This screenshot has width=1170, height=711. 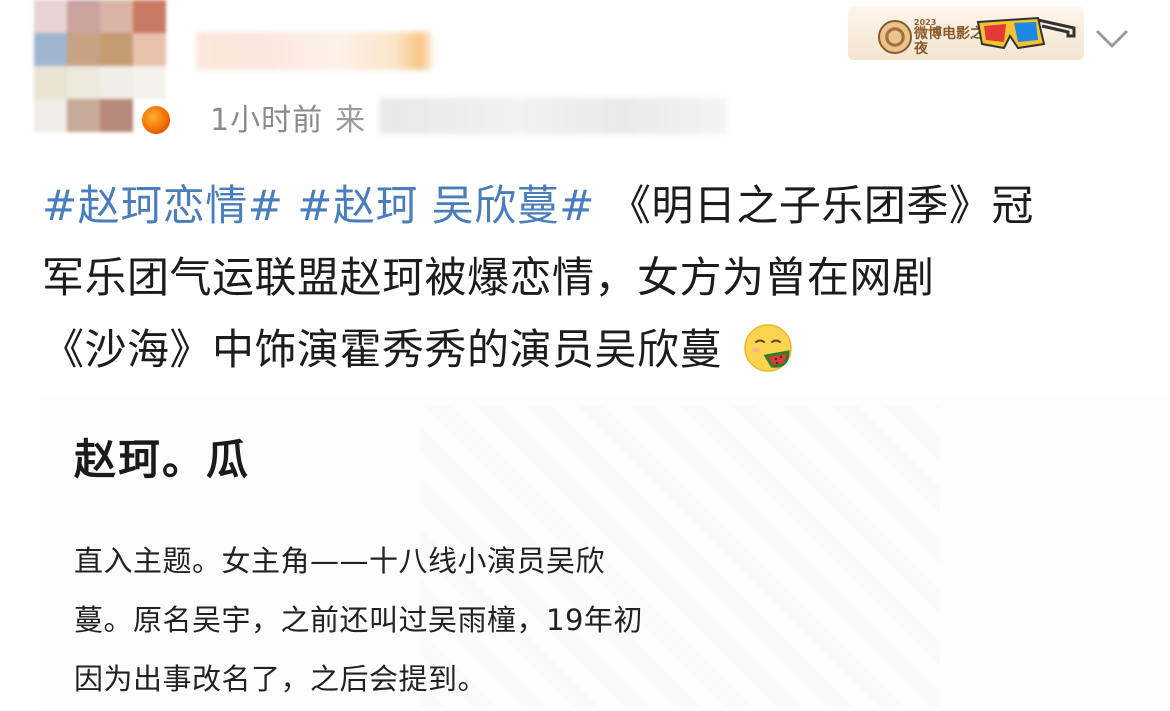 I want to click on card-decoration: 2023 微博电影之夜, so click(x=966, y=33).